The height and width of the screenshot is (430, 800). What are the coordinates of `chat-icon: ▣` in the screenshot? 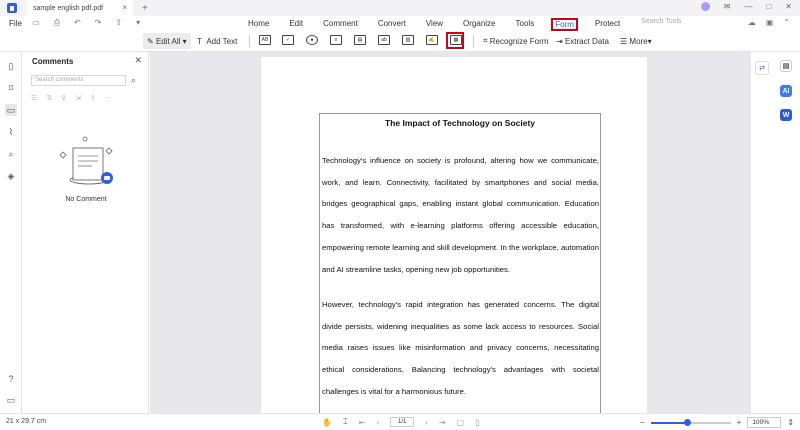 It's located at (770, 22).